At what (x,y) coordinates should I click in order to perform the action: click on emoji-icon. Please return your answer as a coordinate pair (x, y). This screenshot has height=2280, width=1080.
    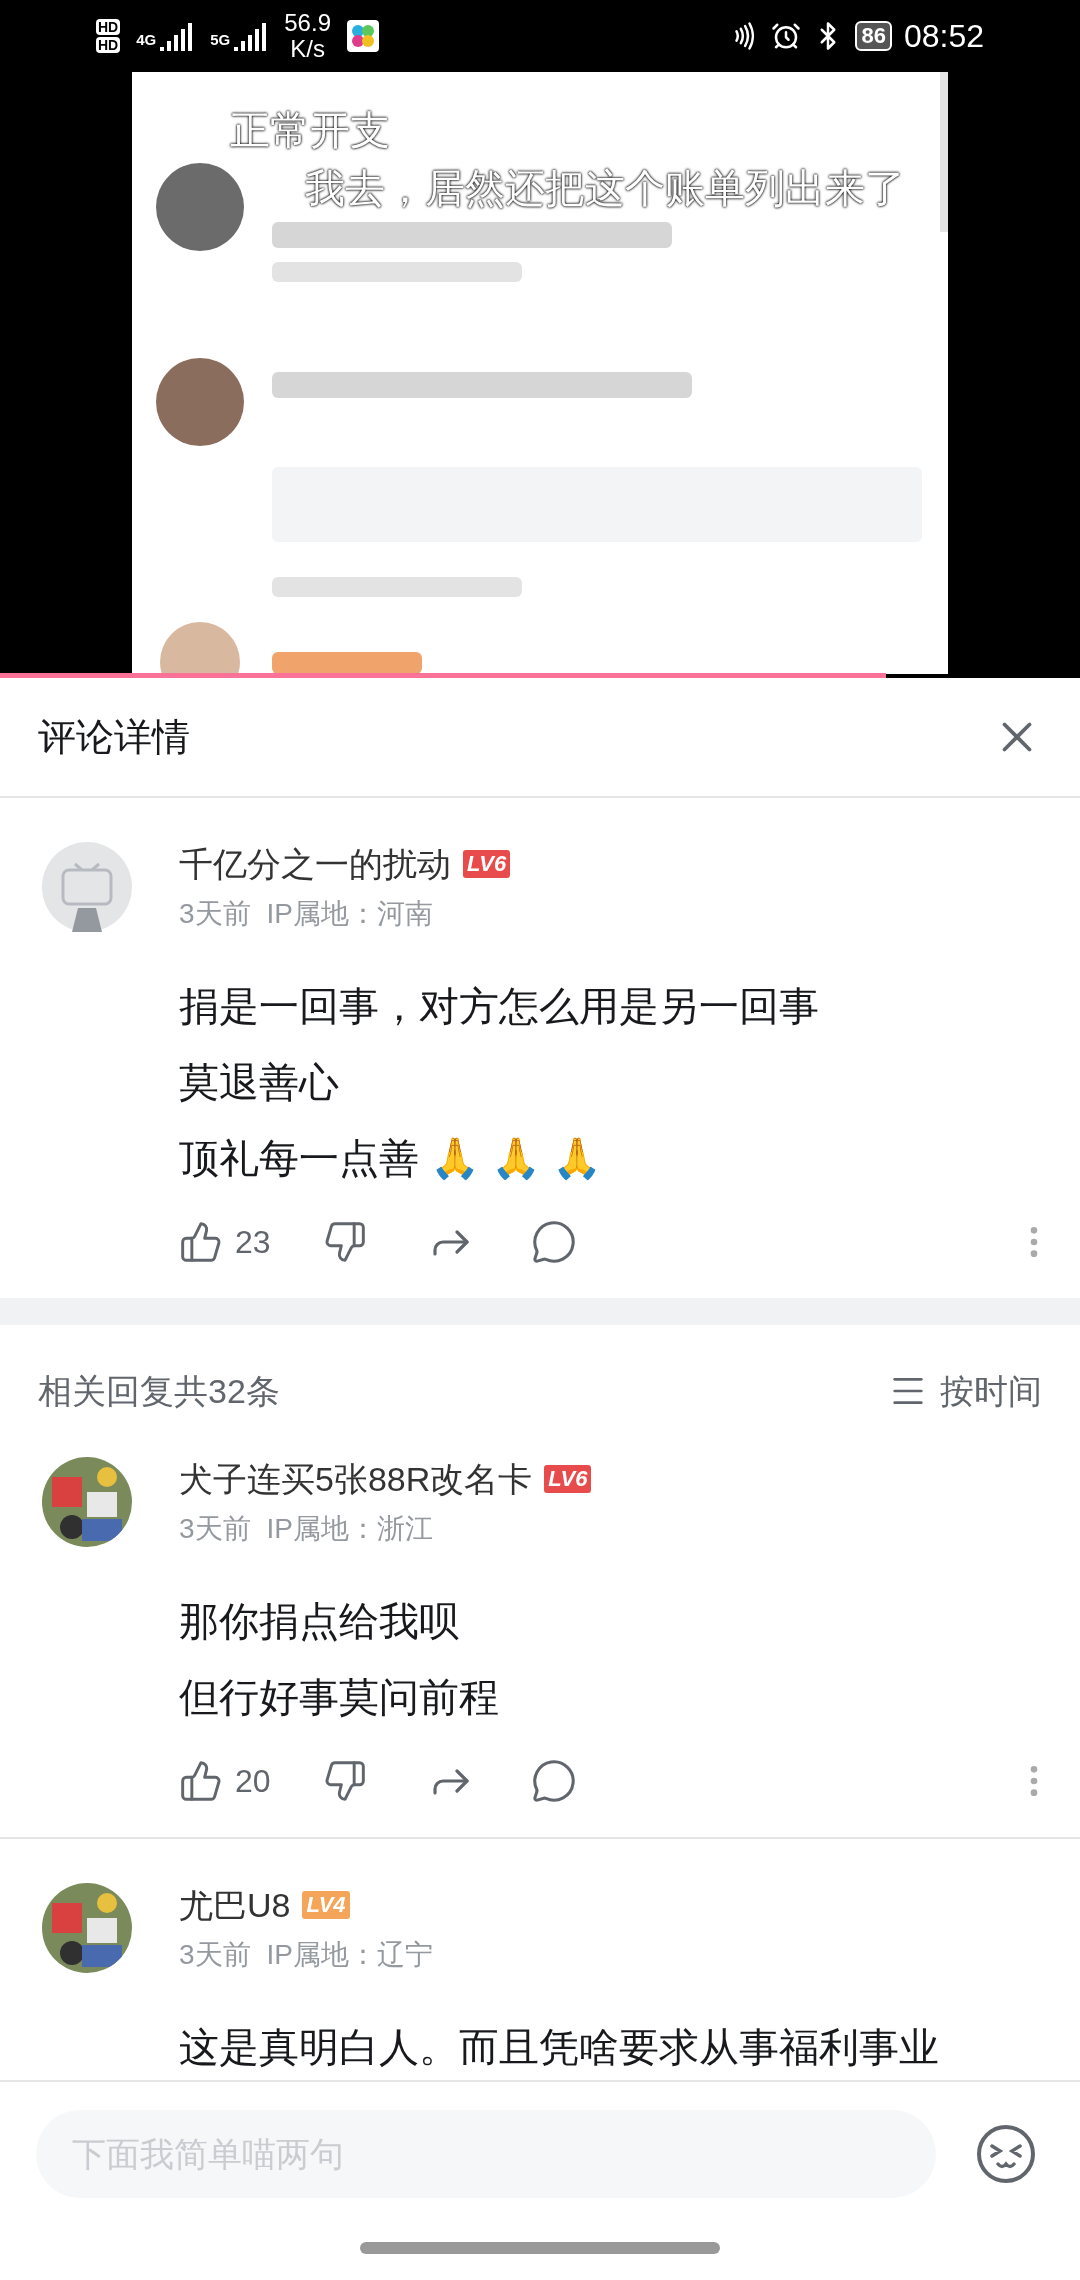
    Looking at the image, I should click on (1006, 2154).